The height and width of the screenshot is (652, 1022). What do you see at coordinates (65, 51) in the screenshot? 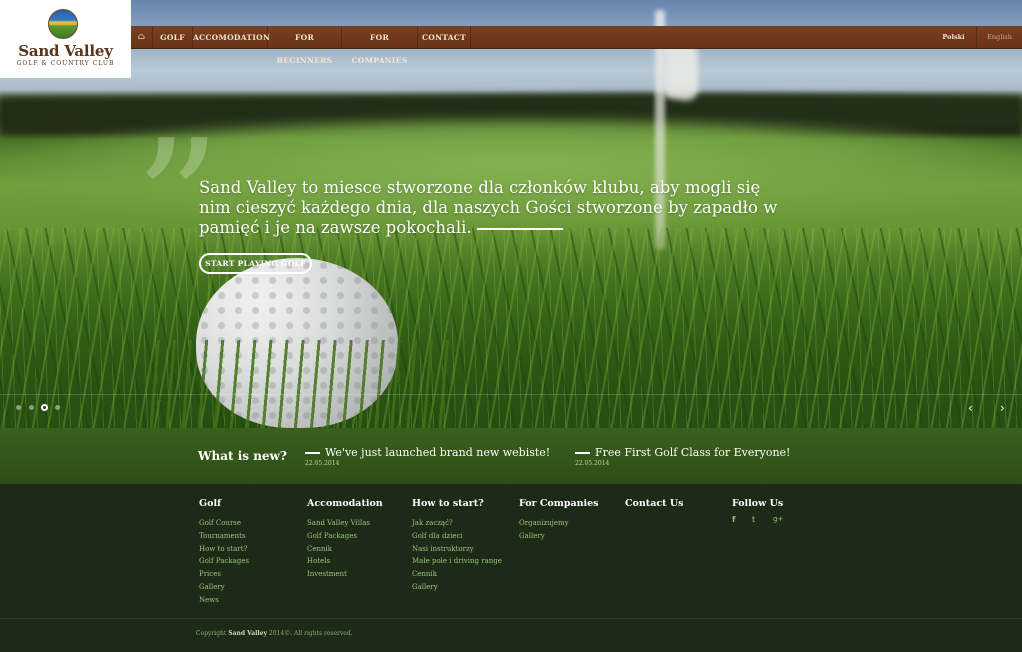
I see `logo-name: Sand Valley` at bounding box center [65, 51].